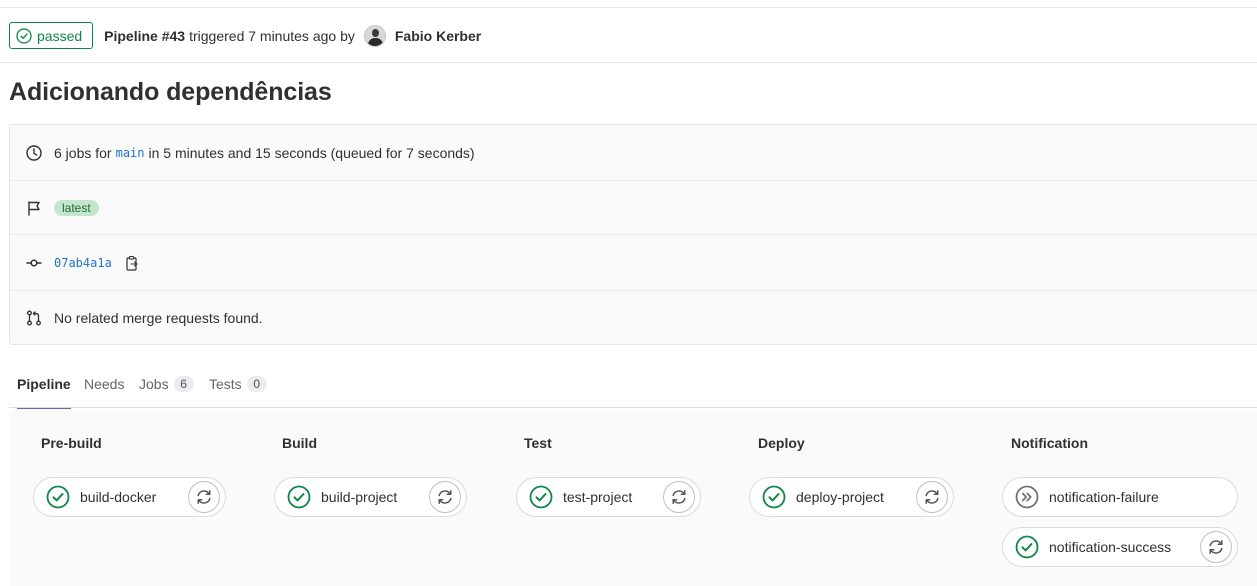 The width and height of the screenshot is (1257, 586). Describe the element at coordinates (633, 208) in the screenshot. I see `tags-row: latest` at that location.